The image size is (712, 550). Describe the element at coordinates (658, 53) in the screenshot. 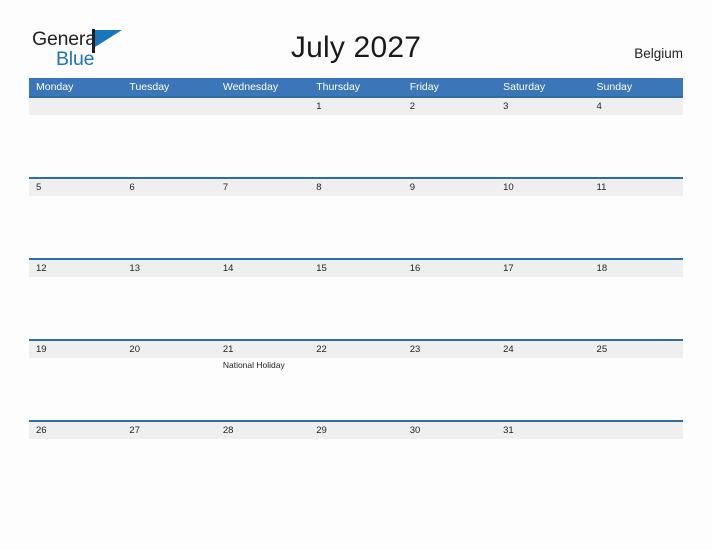

I see `country-label: Belgium` at that location.